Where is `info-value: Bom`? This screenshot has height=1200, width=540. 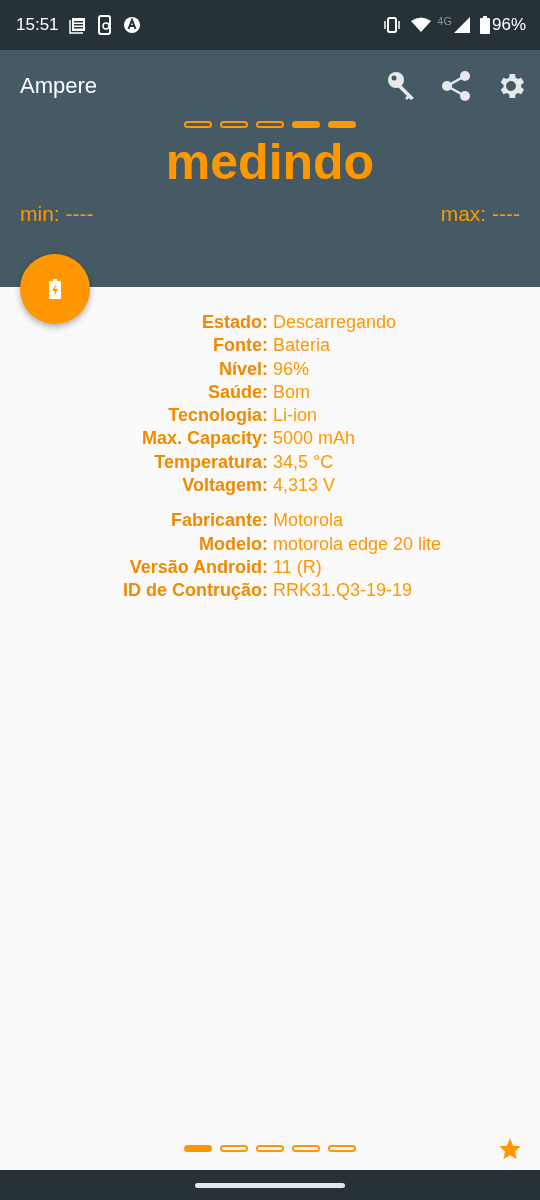 info-value: Bom is located at coordinates (291, 392).